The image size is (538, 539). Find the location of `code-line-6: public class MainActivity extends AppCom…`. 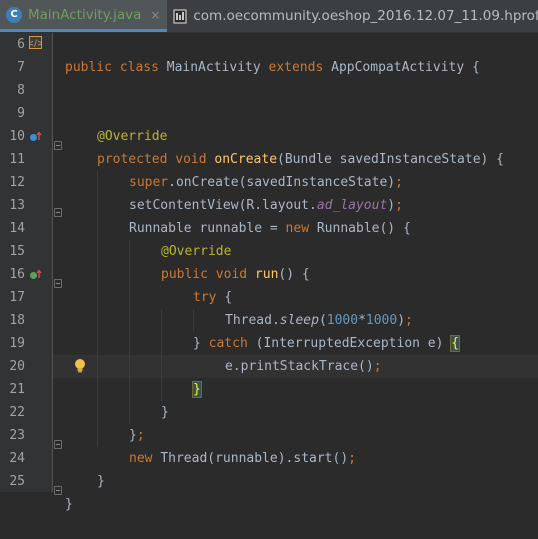

code-line-6: public class MainActivity extends AppCom… is located at coordinates (269, 54).